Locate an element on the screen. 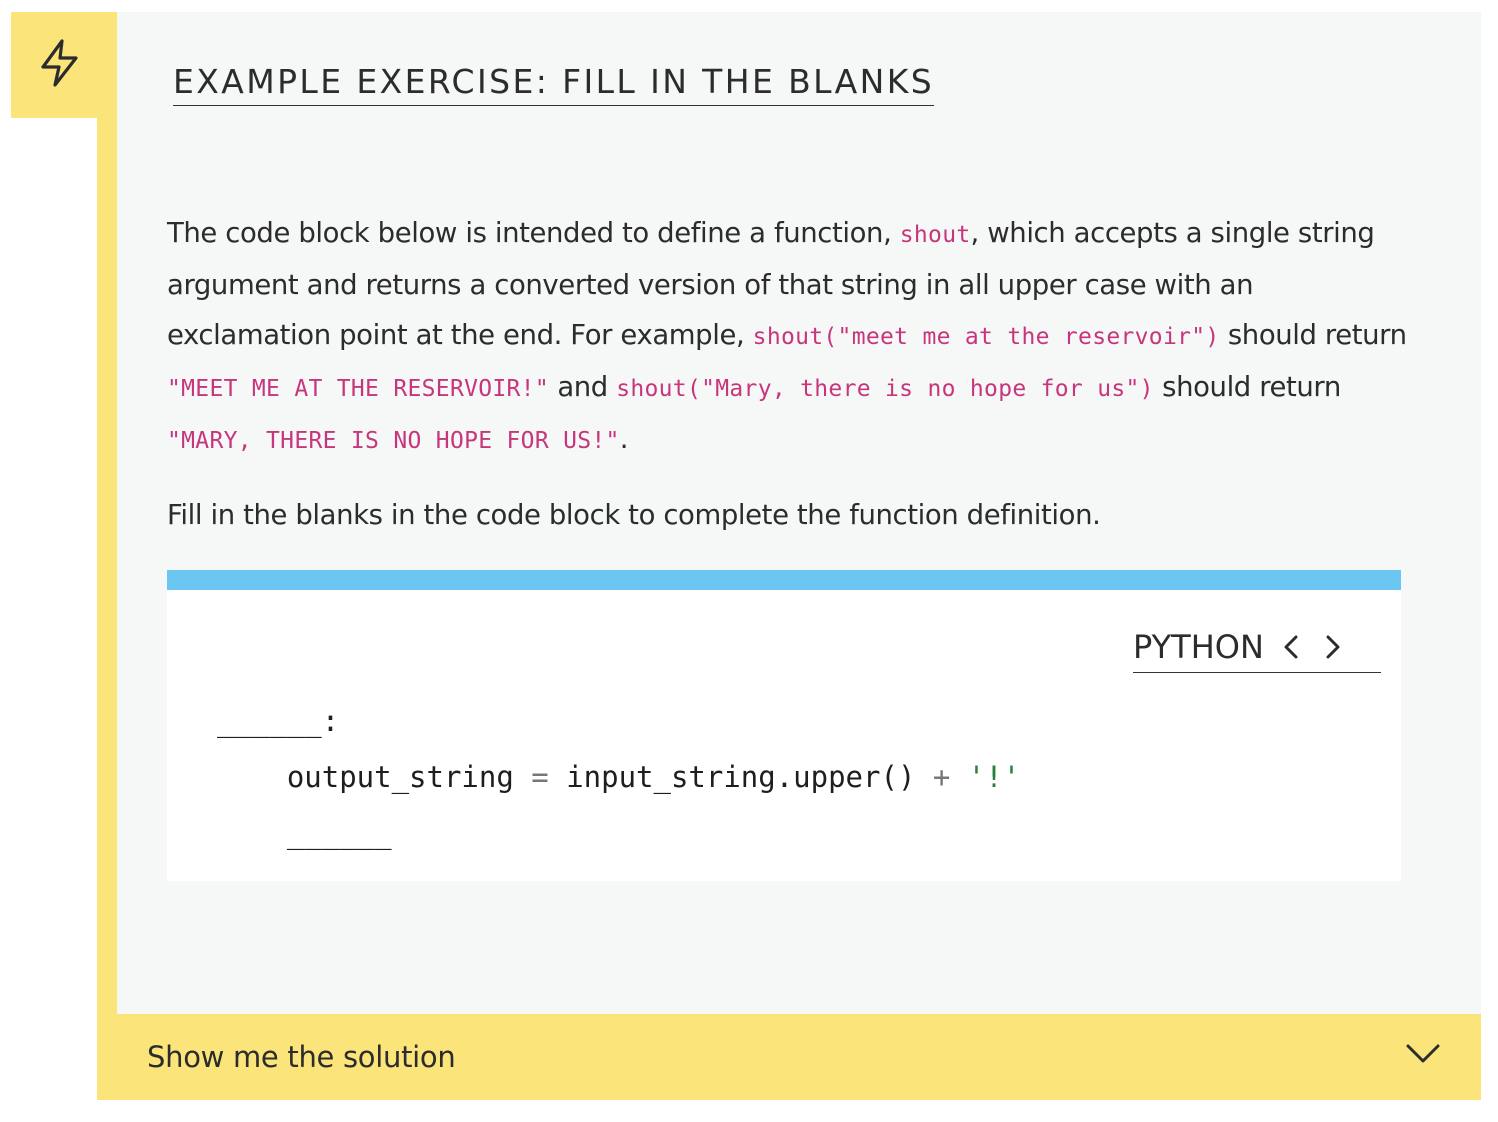 This screenshot has width=1498, height=1122. inline-code: shout("meet me at the reservoir") is located at coordinates (986, 337).